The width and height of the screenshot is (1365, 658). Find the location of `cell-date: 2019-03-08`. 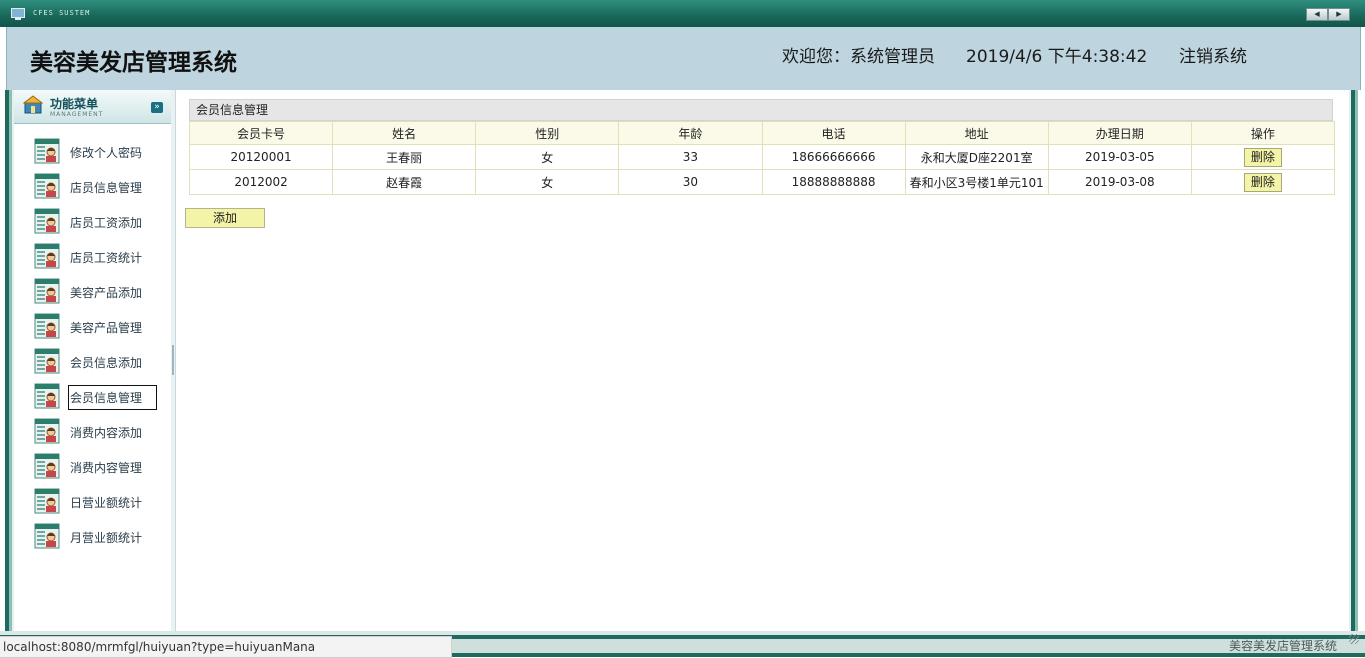

cell-date: 2019-03-08 is located at coordinates (1119, 182).